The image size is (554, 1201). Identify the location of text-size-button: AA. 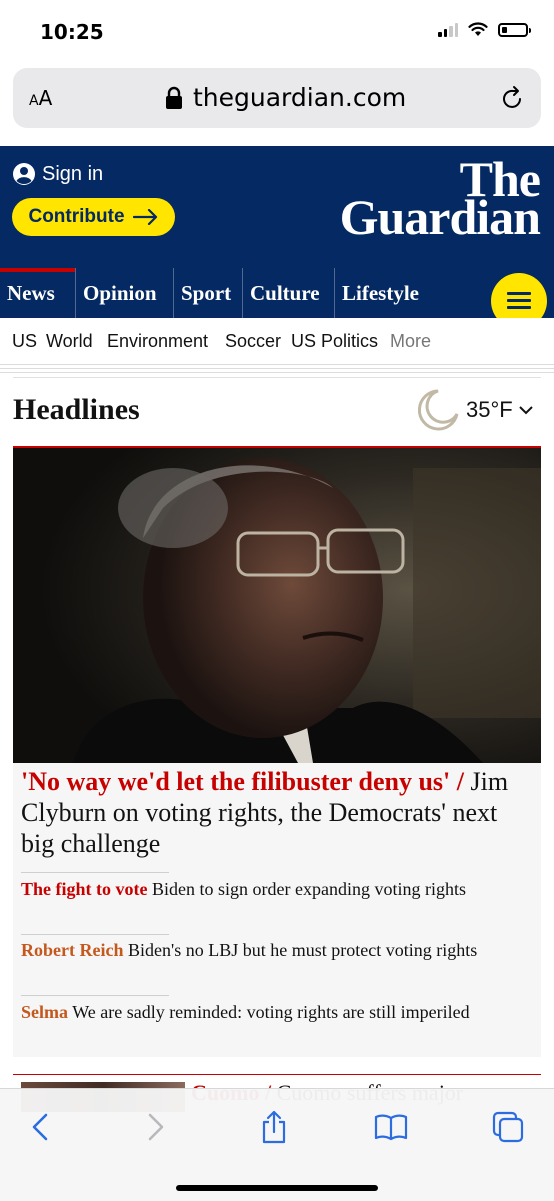
(40, 98).